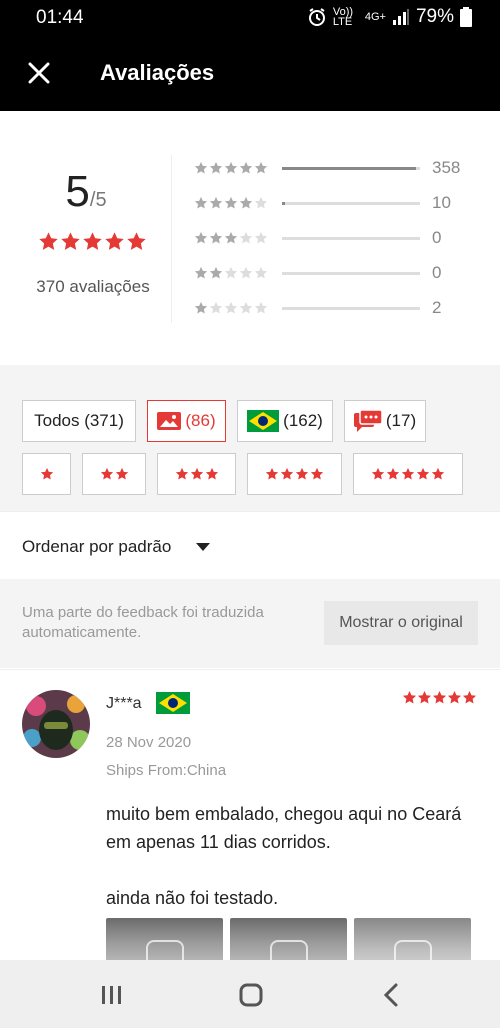  I want to click on filter-country: (162), so click(285, 421).